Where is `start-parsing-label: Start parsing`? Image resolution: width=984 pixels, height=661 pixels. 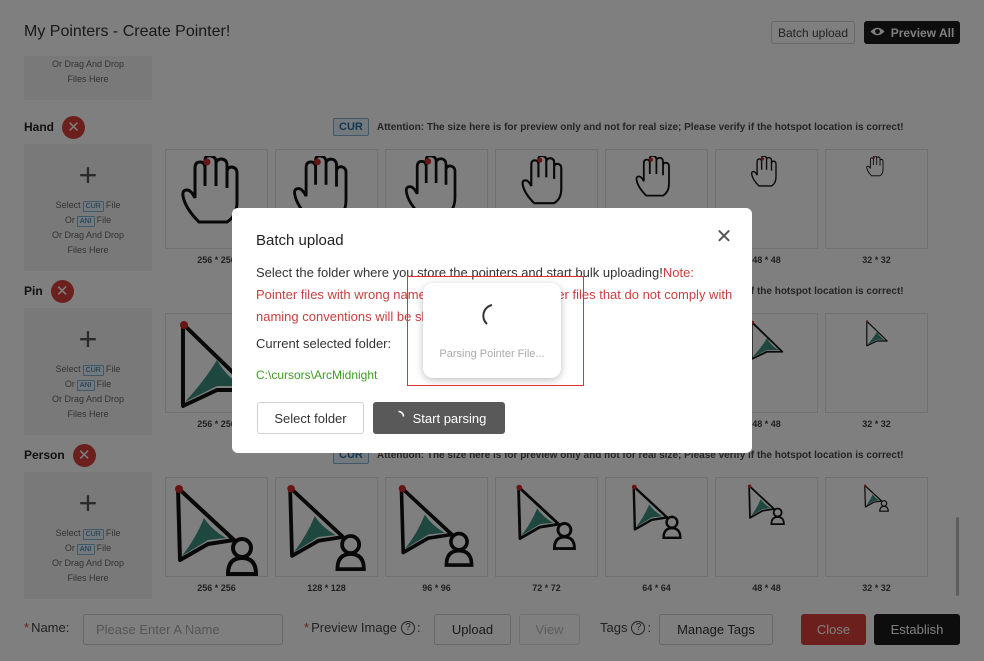
start-parsing-label: Start parsing is located at coordinates (449, 418).